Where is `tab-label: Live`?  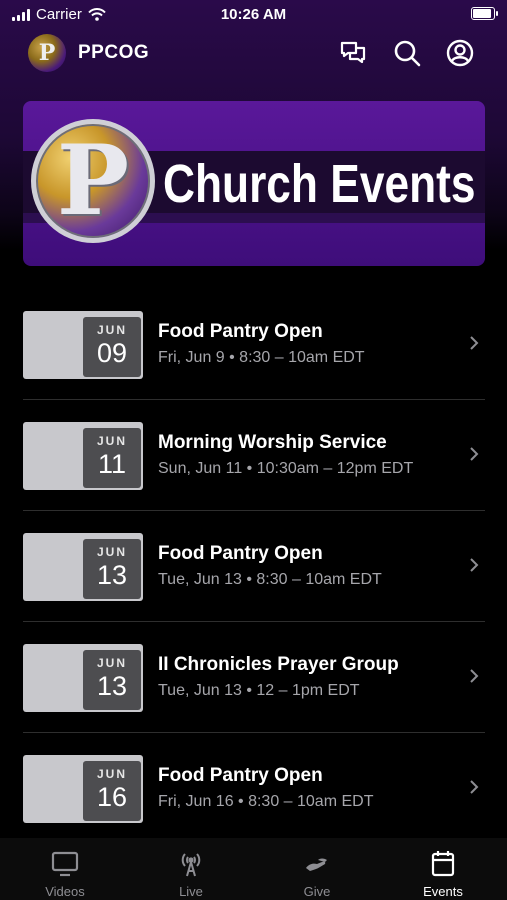
tab-label: Live is located at coordinates (191, 891).